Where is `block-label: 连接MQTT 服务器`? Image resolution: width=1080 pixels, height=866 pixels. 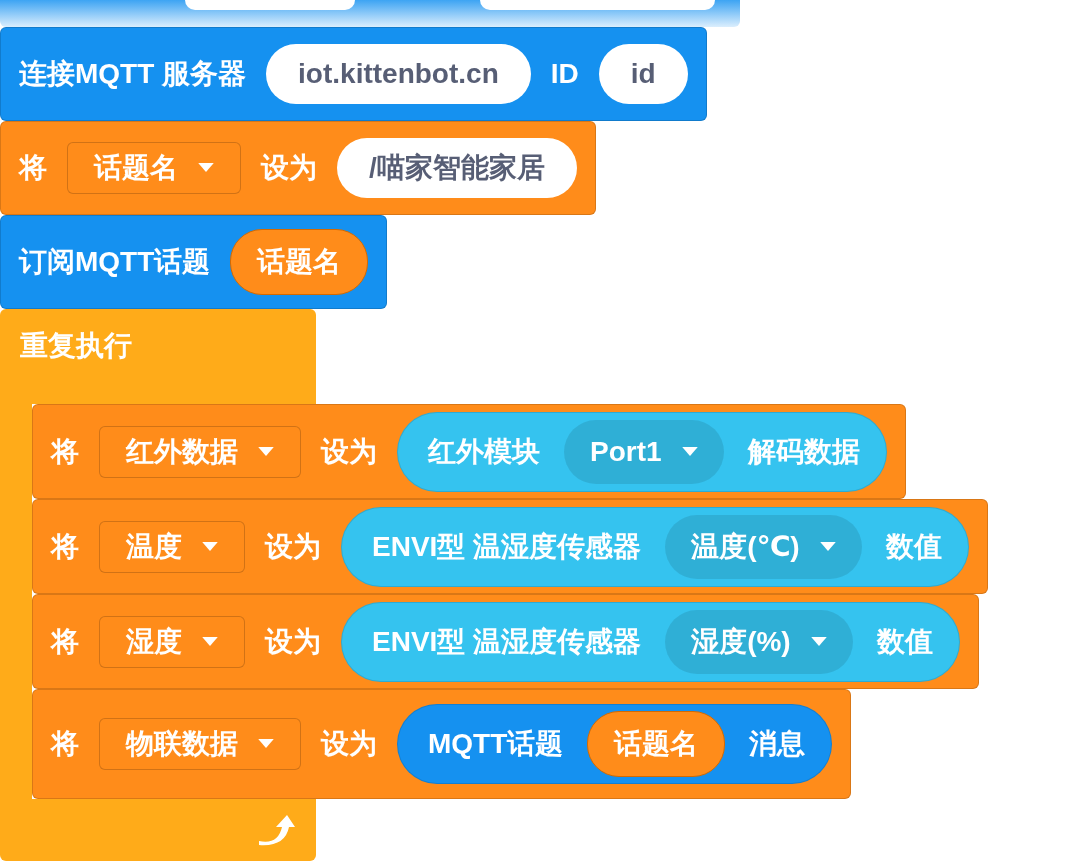
block-label: 连接MQTT 服务器 is located at coordinates (133, 74).